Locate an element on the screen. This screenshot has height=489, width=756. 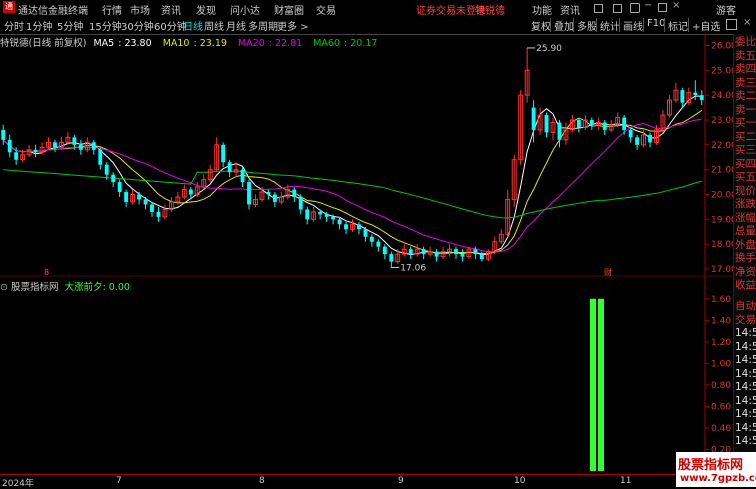
tf-more: 更多 > is located at coordinates (293, 25).